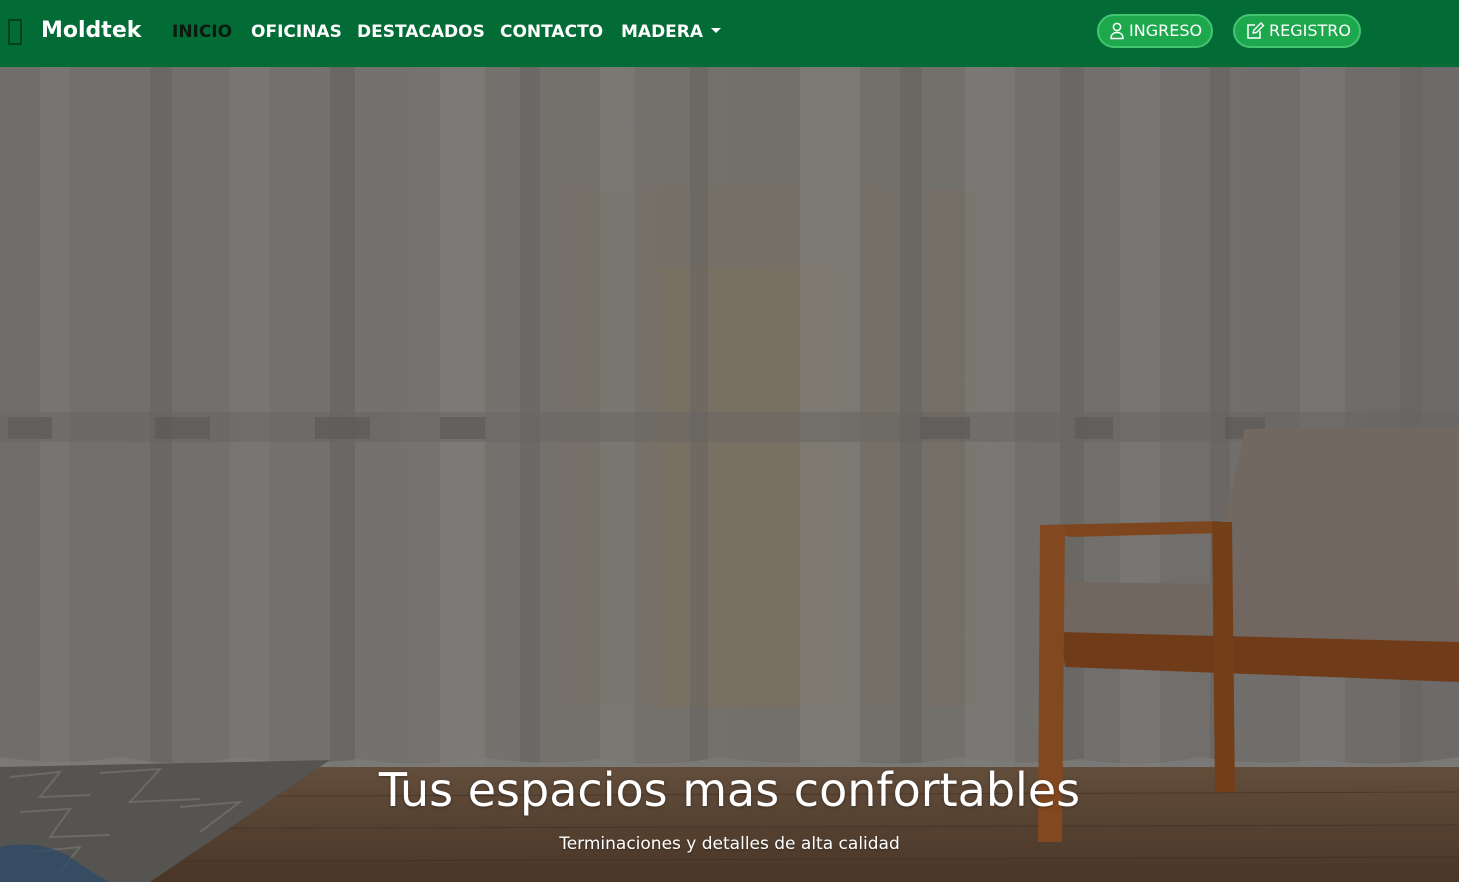 The width and height of the screenshot is (1459, 882). I want to click on hero-subtitle: Terminaciones y detalles de alta calidad, so click(729, 844).